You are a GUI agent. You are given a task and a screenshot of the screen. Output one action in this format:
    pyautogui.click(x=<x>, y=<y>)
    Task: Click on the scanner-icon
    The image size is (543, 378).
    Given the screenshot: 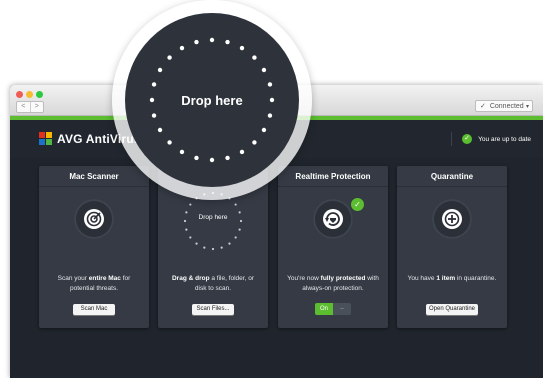 What is the action you would take?
    pyautogui.click(x=94, y=219)
    